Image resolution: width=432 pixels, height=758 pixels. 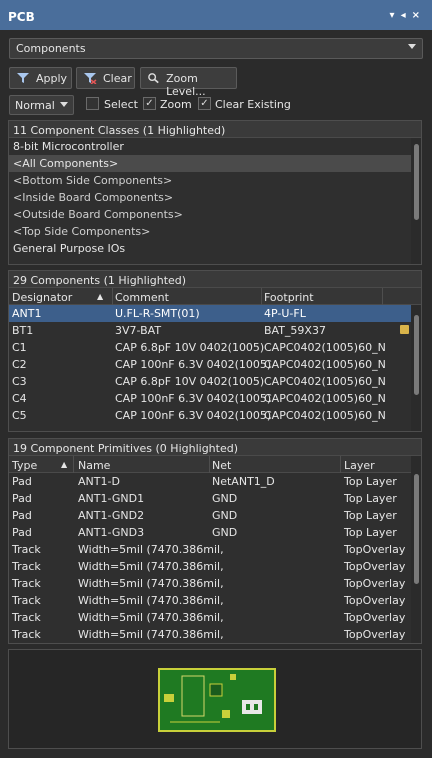 What do you see at coordinates (142, 297) in the screenshot?
I see `column-comment: Comment` at bounding box center [142, 297].